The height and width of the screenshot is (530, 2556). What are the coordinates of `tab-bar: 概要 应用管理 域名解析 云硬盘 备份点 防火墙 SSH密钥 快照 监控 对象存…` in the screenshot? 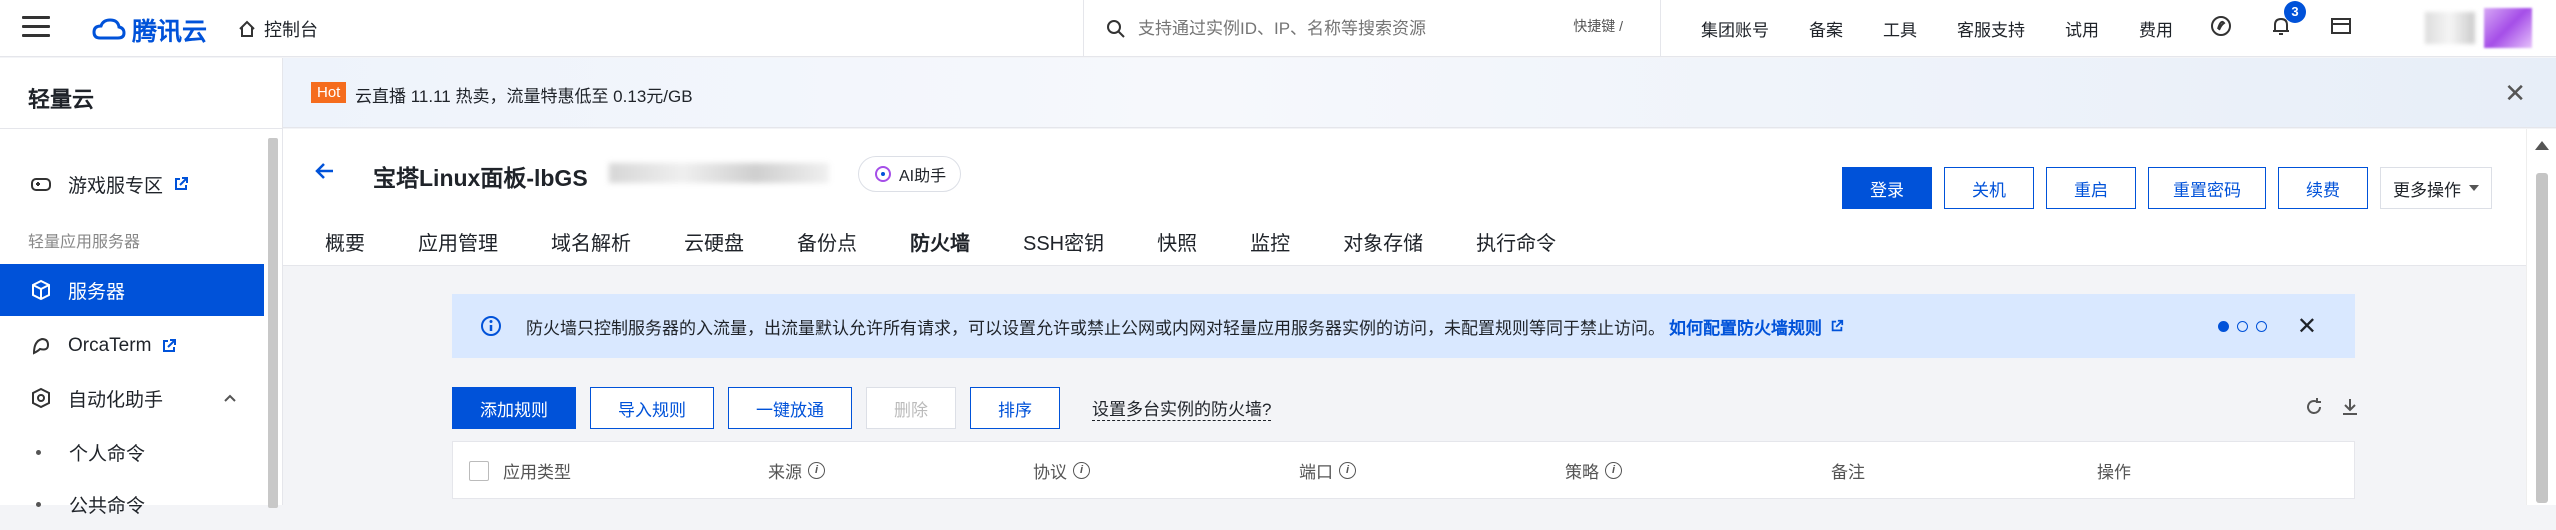 It's located at (967, 248).